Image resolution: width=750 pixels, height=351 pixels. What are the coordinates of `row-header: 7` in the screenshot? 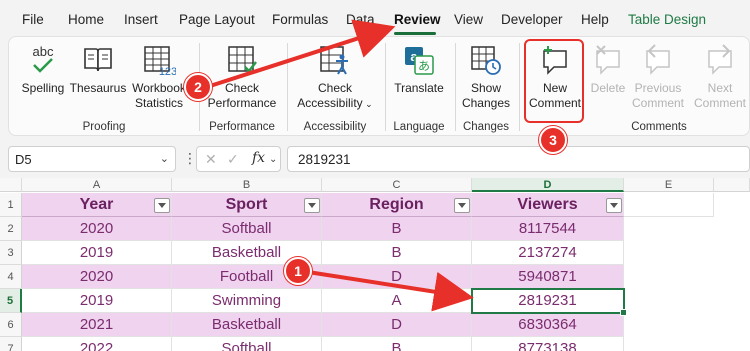 It's located at (11, 344).